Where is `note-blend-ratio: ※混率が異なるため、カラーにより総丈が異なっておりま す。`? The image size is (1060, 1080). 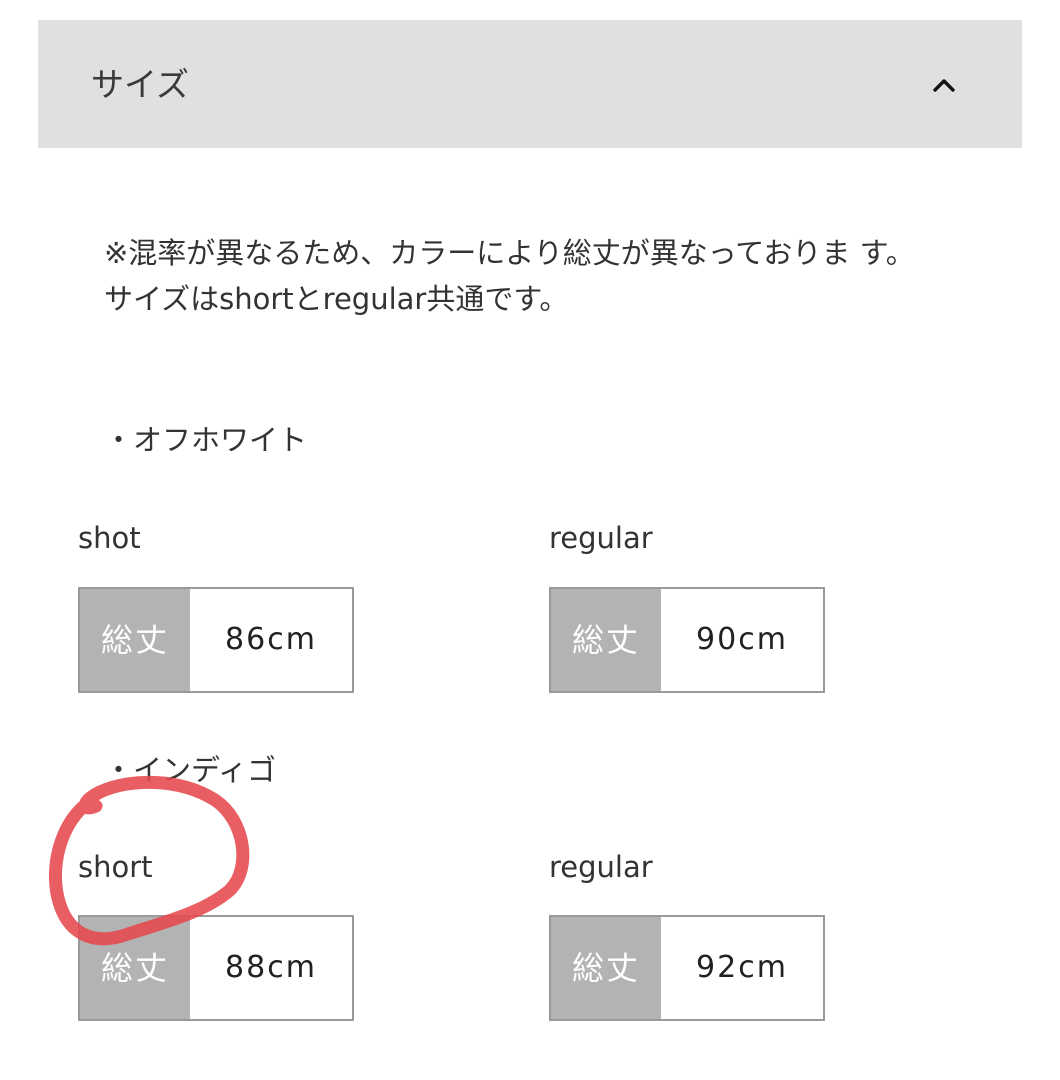 note-blend-ratio: ※混率が異なるため、カラーにより総丈が異なっておりま す。 is located at coordinates (509, 253).